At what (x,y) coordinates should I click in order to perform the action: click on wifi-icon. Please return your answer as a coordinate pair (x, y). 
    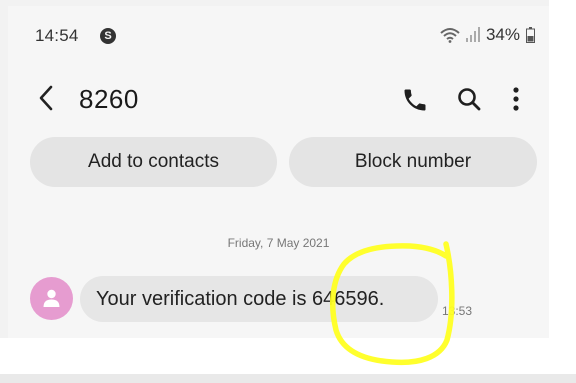
    Looking at the image, I should click on (450, 35).